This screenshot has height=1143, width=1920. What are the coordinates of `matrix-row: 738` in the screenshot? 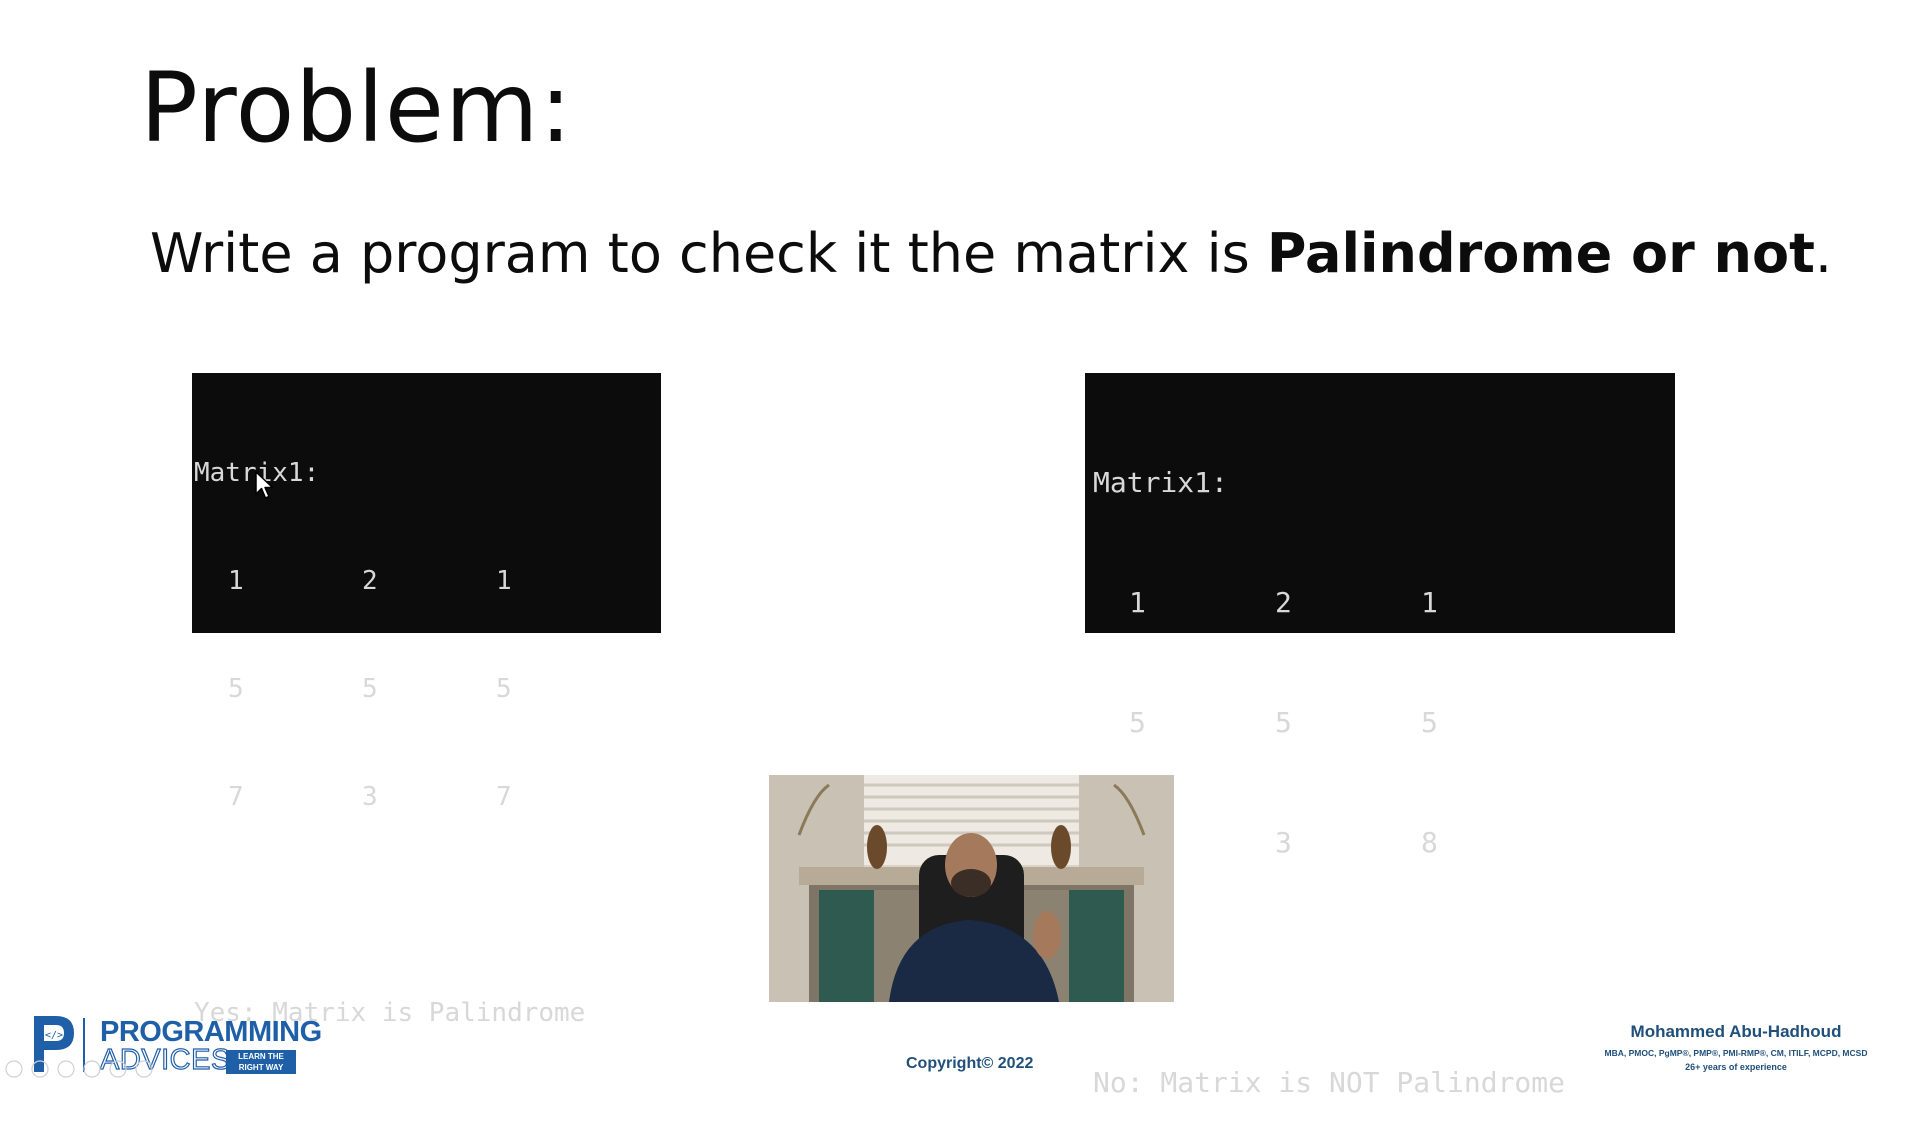 It's located at (1384, 843).